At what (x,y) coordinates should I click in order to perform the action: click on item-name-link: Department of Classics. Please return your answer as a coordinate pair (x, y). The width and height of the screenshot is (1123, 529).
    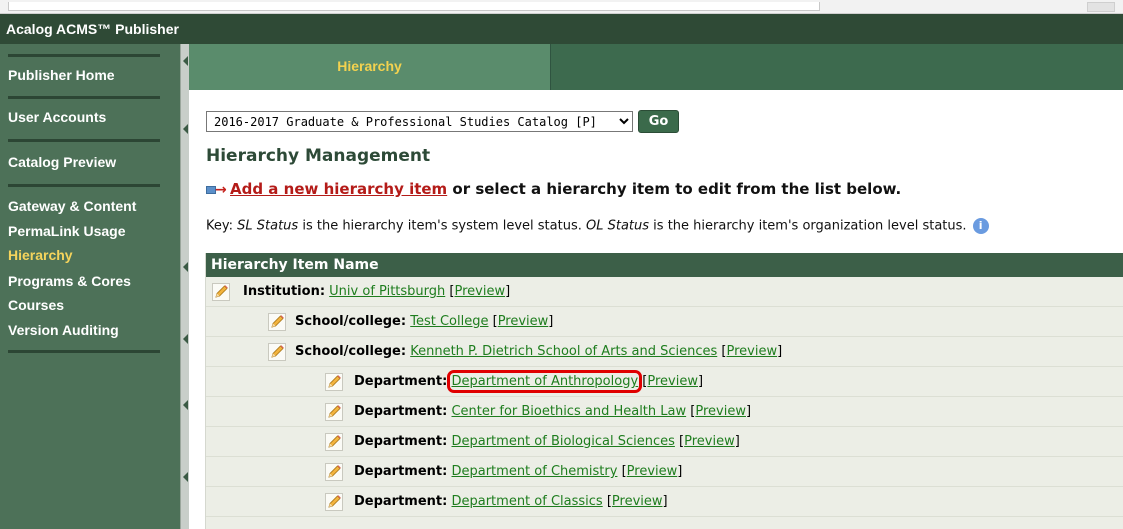
    Looking at the image, I should click on (526, 501).